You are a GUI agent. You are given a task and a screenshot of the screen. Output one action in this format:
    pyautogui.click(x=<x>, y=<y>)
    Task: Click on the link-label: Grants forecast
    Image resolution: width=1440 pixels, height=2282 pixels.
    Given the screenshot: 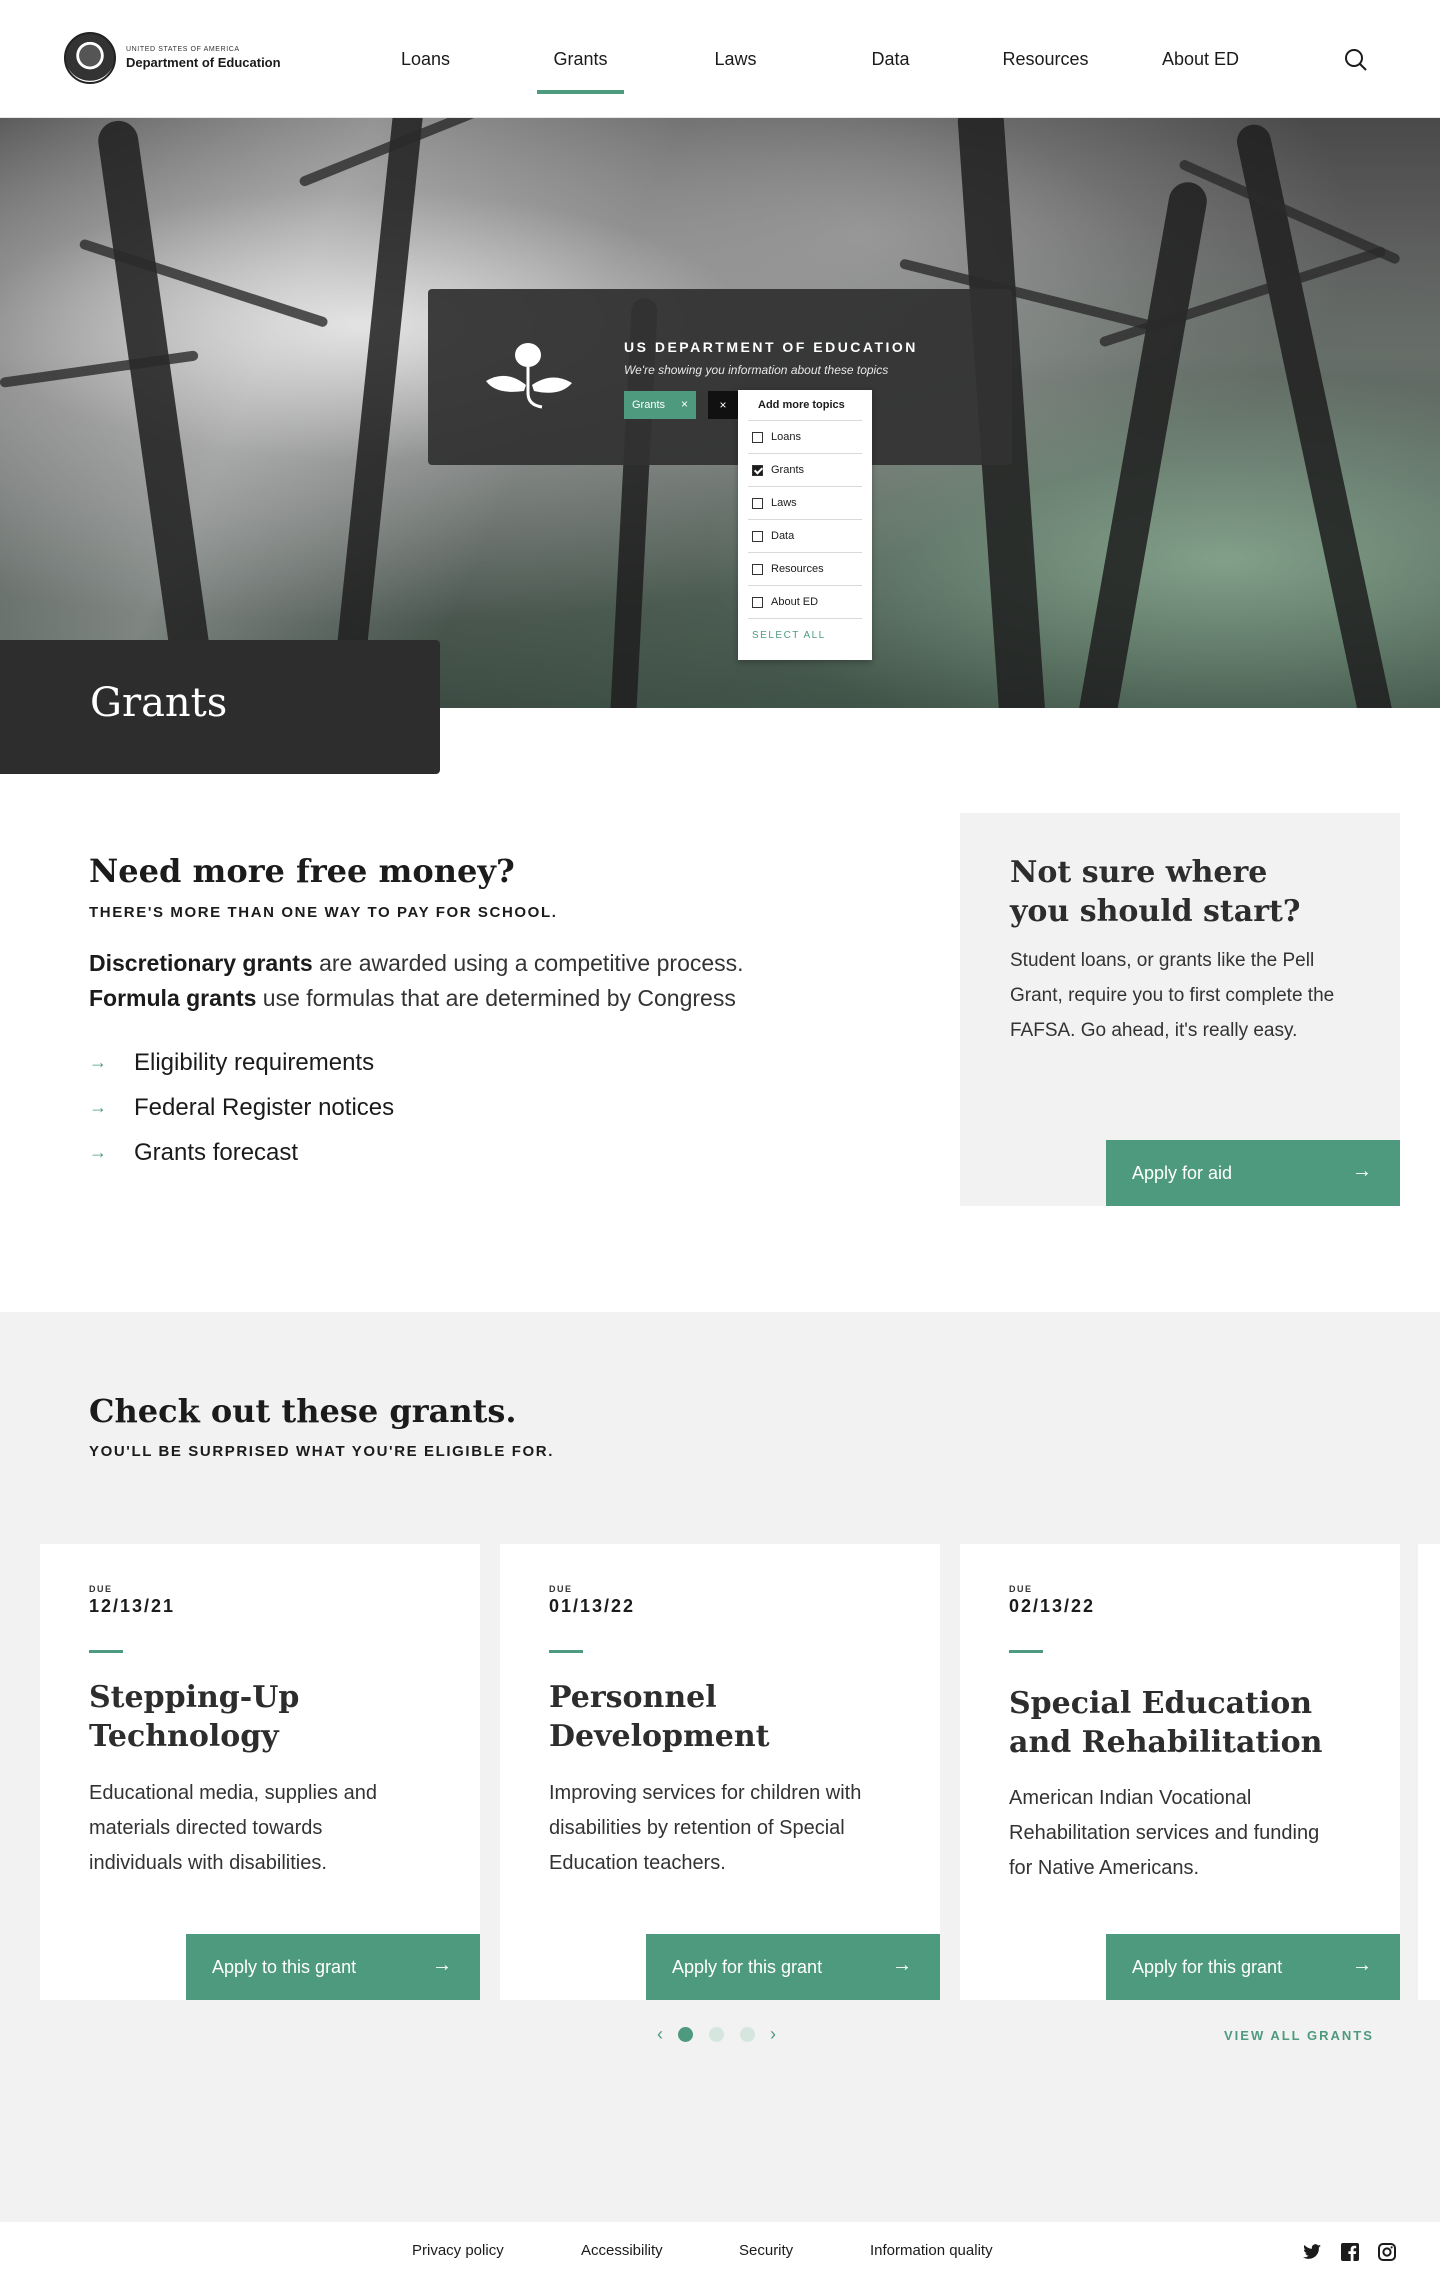 What is the action you would take?
    pyautogui.click(x=216, y=1152)
    